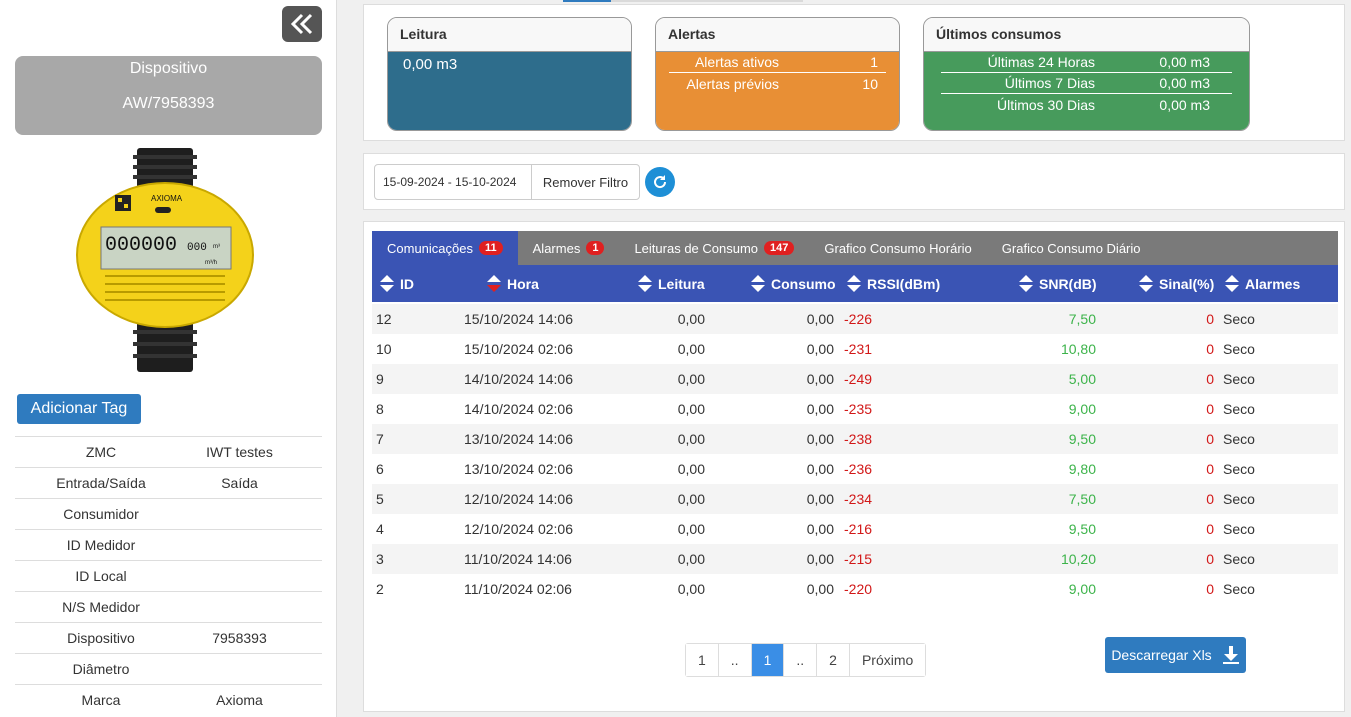 This screenshot has width=1351, height=717. Describe the element at coordinates (858, 559) in the screenshot. I see `cell-rssi: -215` at that location.